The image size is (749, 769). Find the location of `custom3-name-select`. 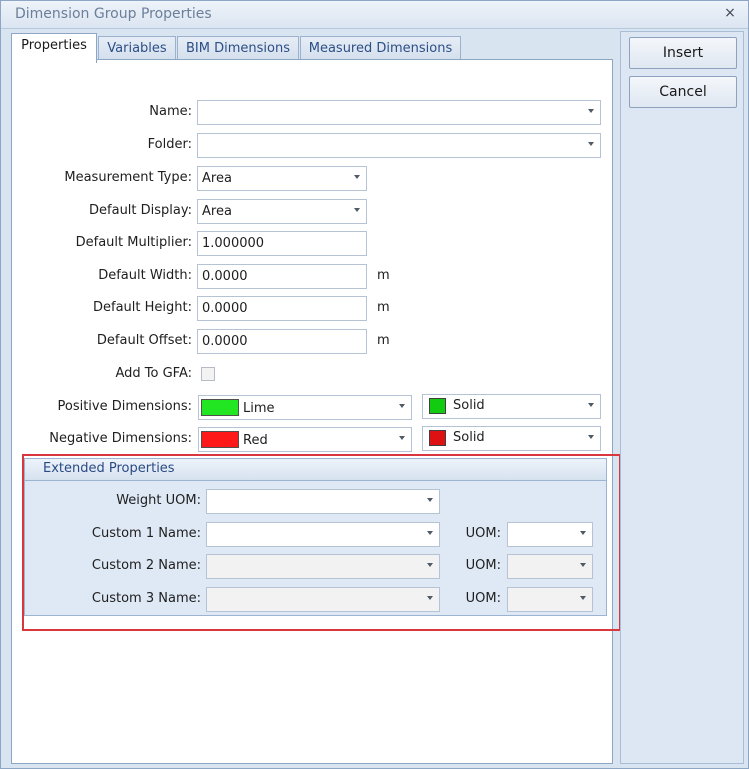

custom3-name-select is located at coordinates (323, 599).